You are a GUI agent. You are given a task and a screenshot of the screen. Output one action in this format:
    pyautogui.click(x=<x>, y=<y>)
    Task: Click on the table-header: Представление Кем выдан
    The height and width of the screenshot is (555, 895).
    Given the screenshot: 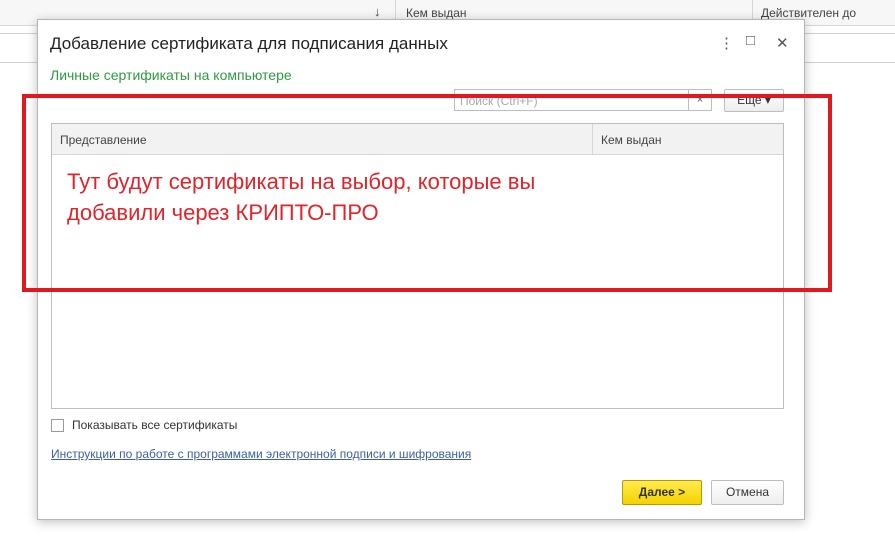 What is the action you would take?
    pyautogui.click(x=417, y=139)
    